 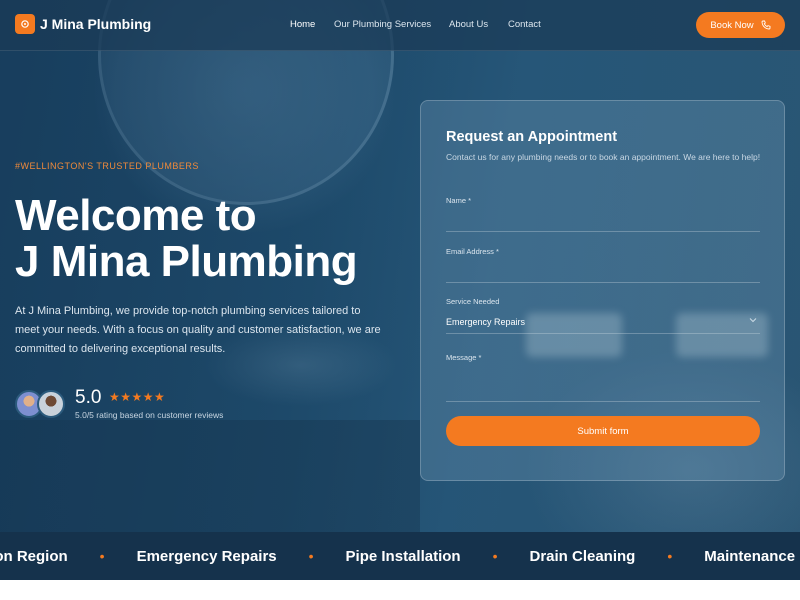 What do you see at coordinates (107, 166) in the screenshot?
I see `hero-eyebrow: #WELLINGTON'S TRUSTED PLUMBERS` at bounding box center [107, 166].